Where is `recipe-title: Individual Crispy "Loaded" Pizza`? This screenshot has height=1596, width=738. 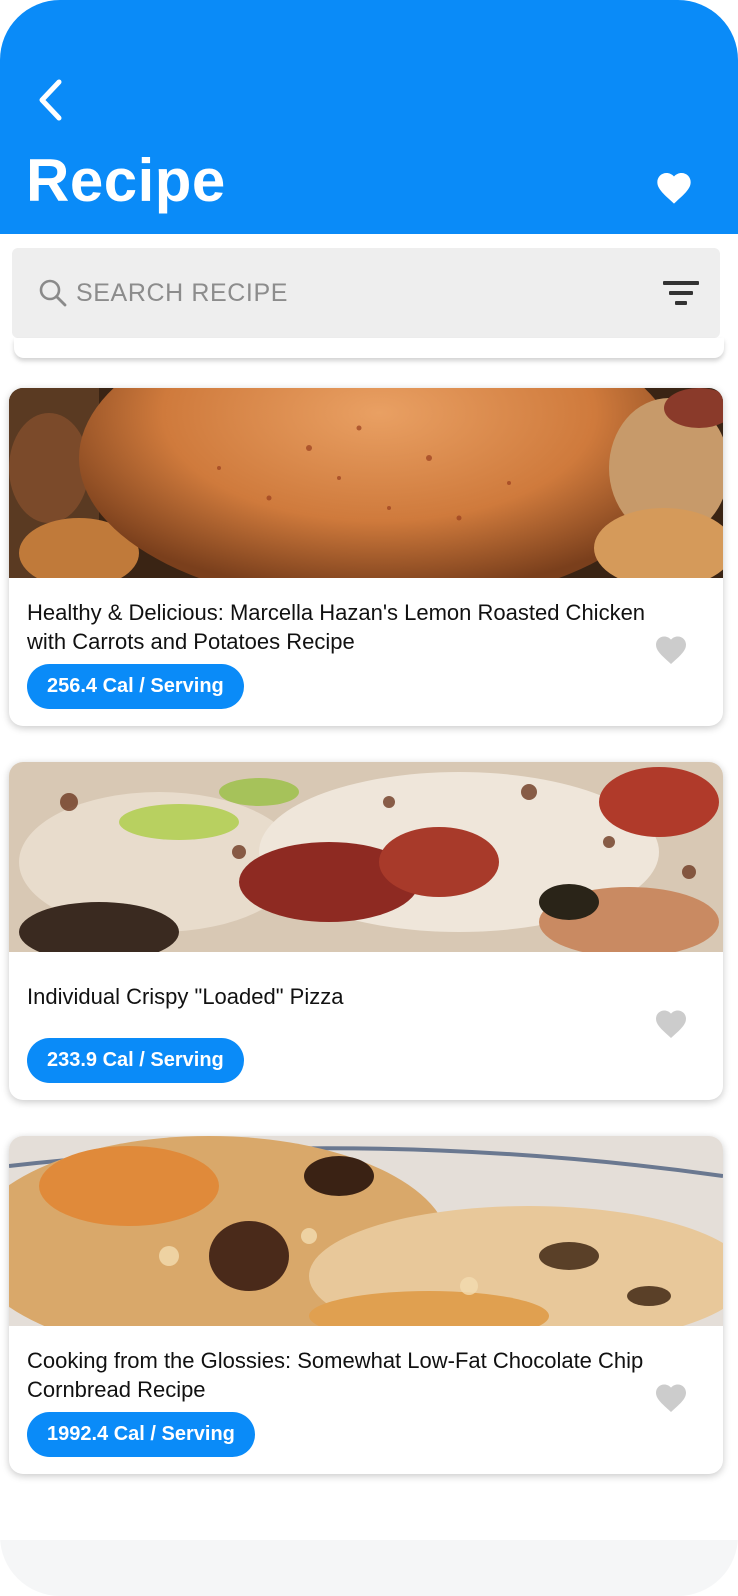
recipe-title: Individual Crispy "Loaded" Pizza is located at coordinates (185, 996).